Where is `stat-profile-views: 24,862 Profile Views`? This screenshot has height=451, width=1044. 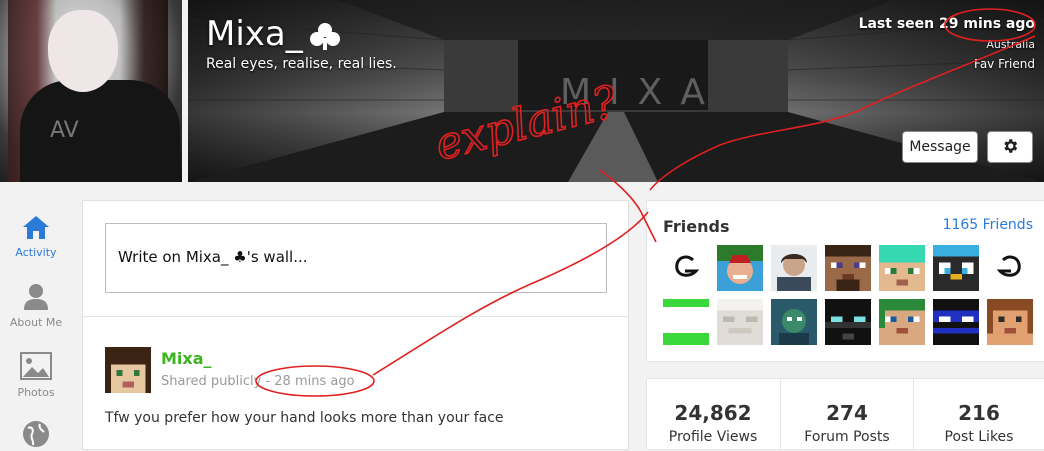
stat-profile-views: 24,862 Profile Views is located at coordinates (713, 414).